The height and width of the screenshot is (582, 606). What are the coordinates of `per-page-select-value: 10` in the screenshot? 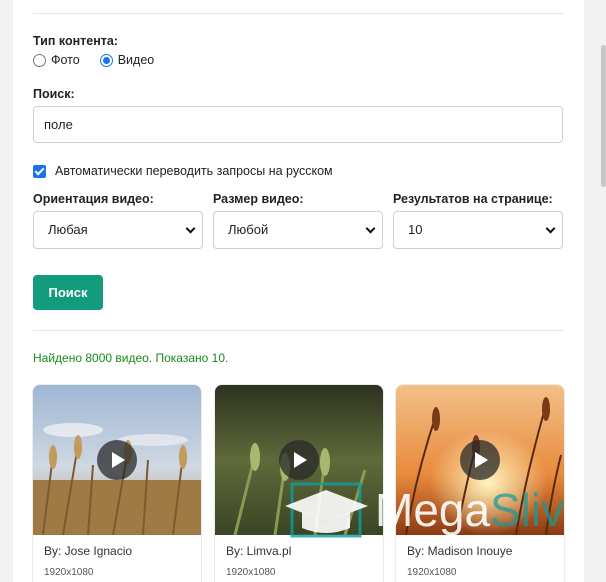 It's located at (415, 229).